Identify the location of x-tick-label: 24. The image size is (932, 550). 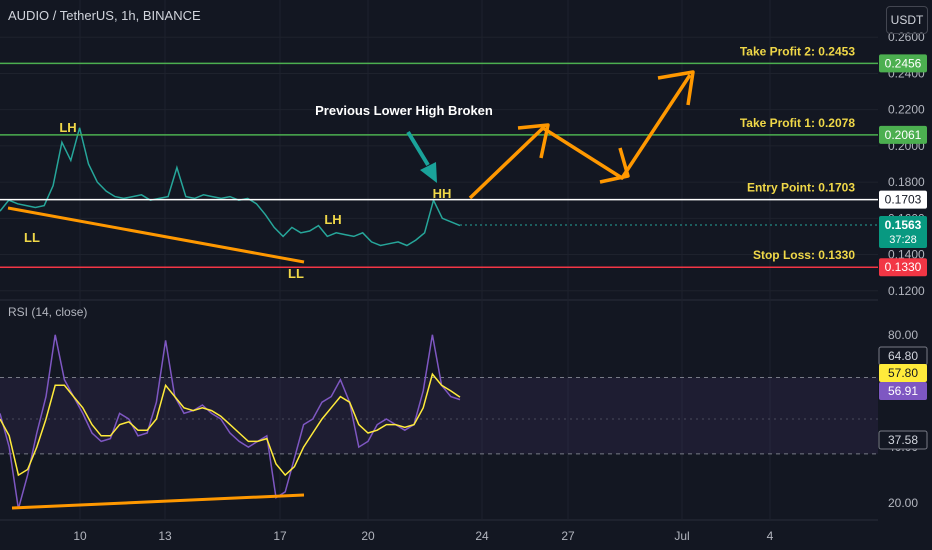
(482, 536).